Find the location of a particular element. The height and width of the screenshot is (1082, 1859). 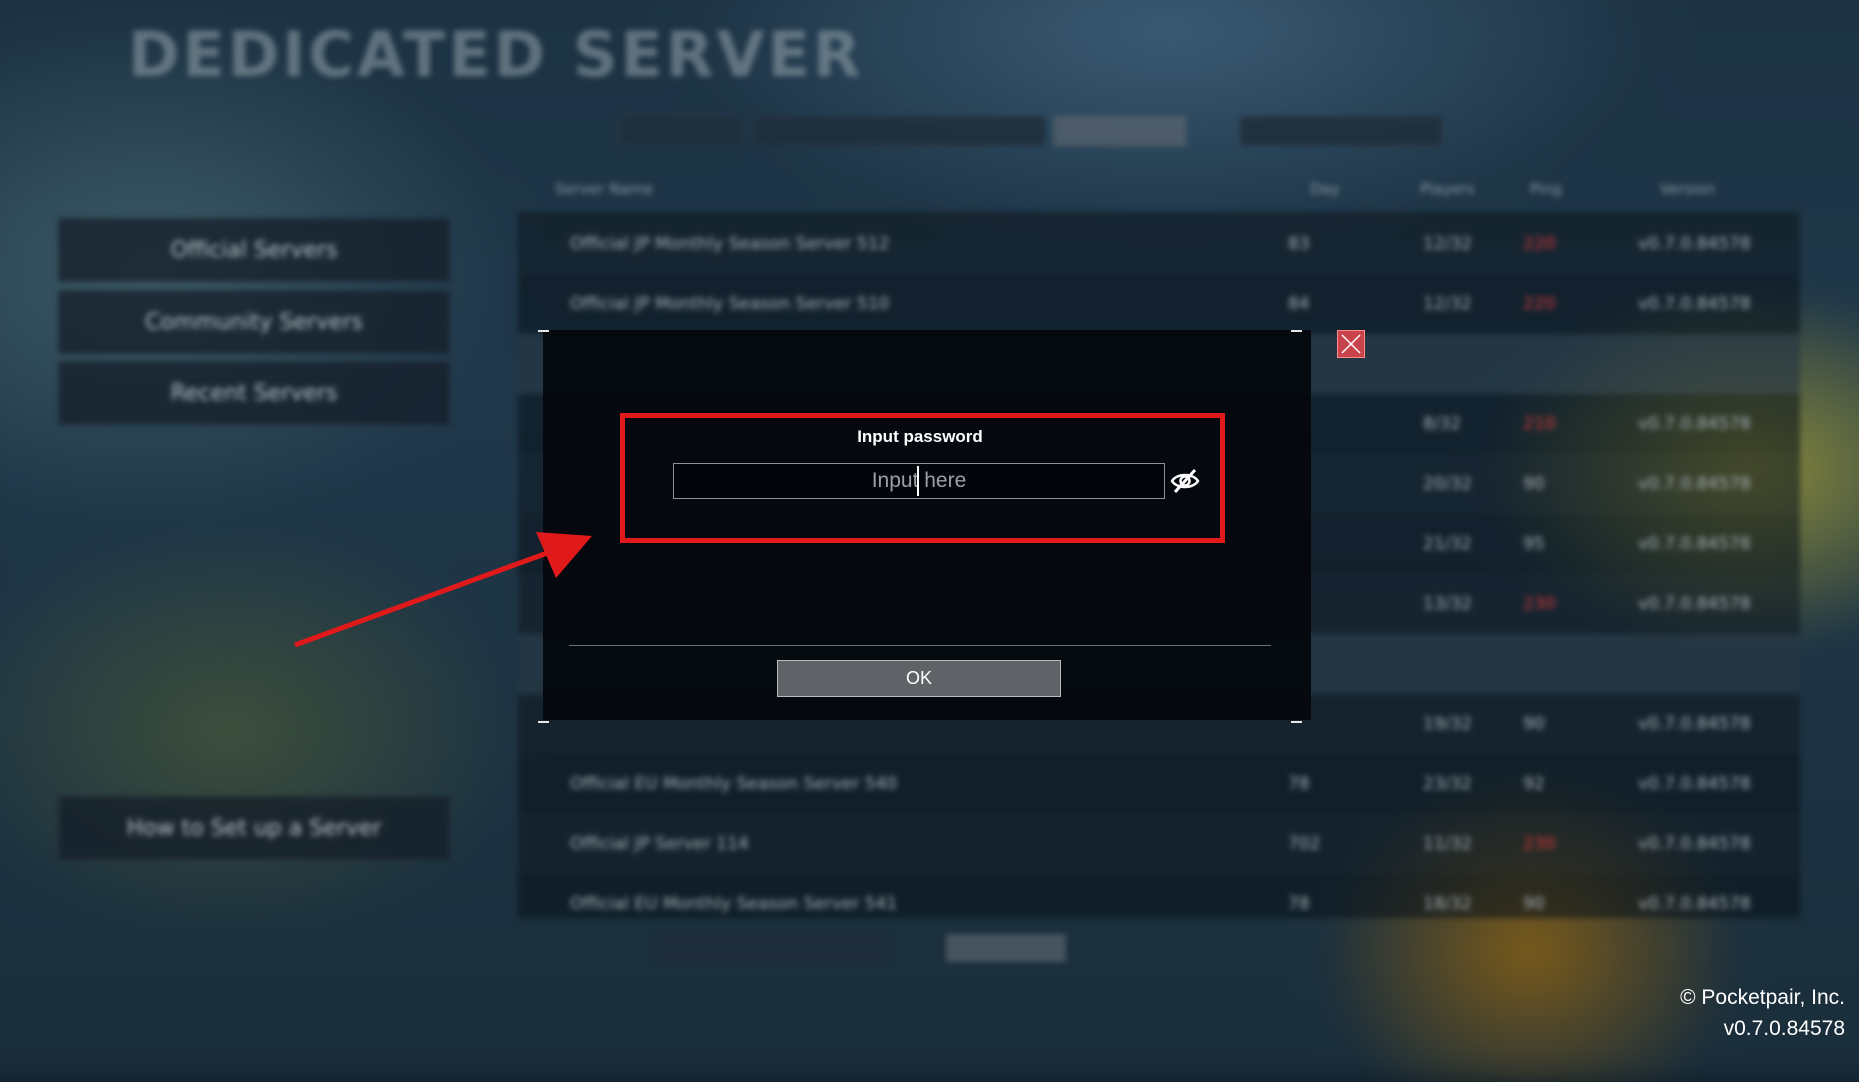

column-header: Server Name is located at coordinates (604, 189).